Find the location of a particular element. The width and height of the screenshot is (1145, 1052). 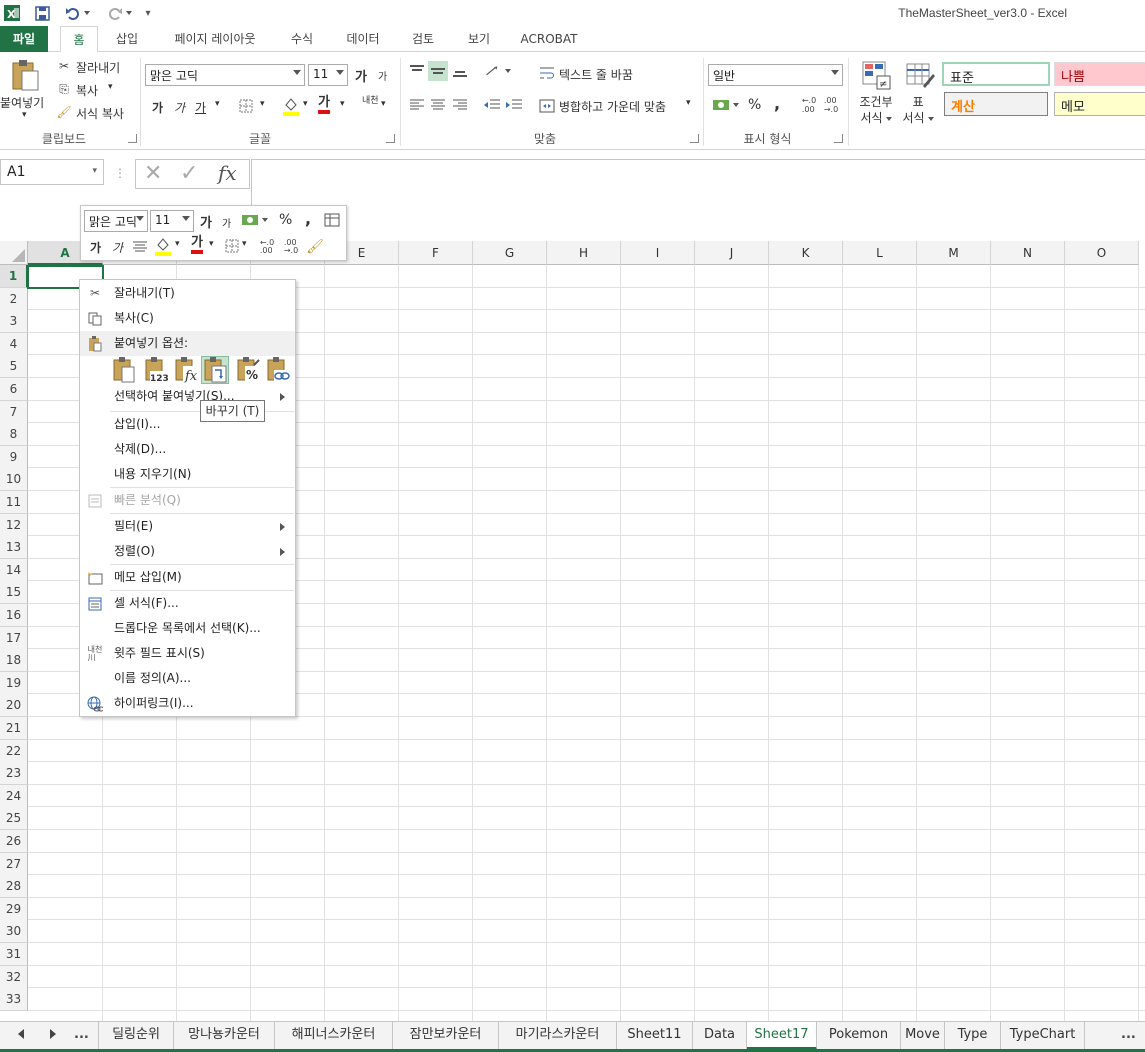

style-bad: 나쁨 is located at coordinates (1099, 74).